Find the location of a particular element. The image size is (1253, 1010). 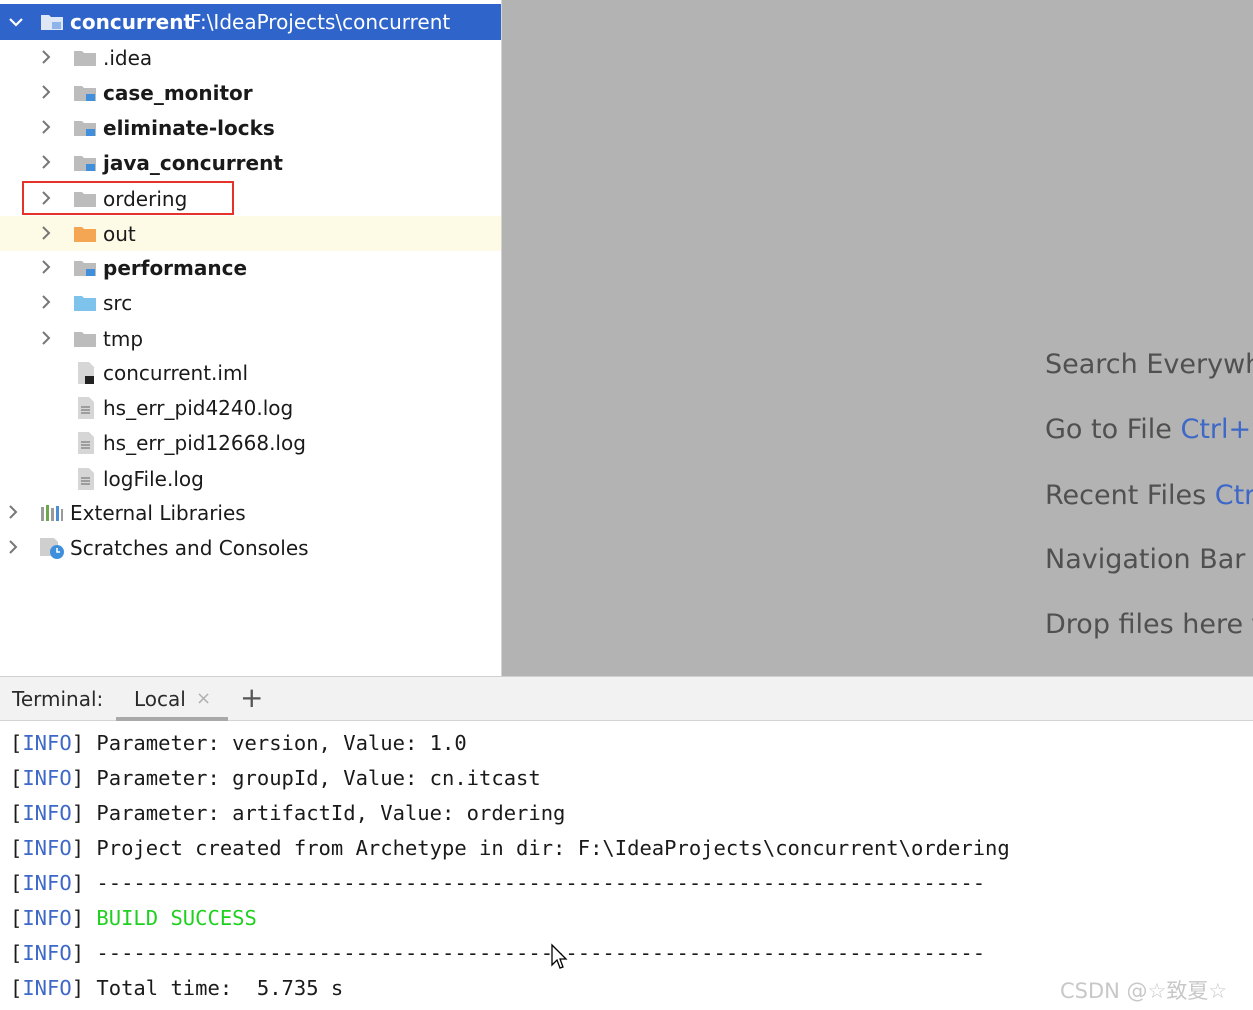

tree-item-label: Scratches and Consoles is located at coordinates (189, 548).